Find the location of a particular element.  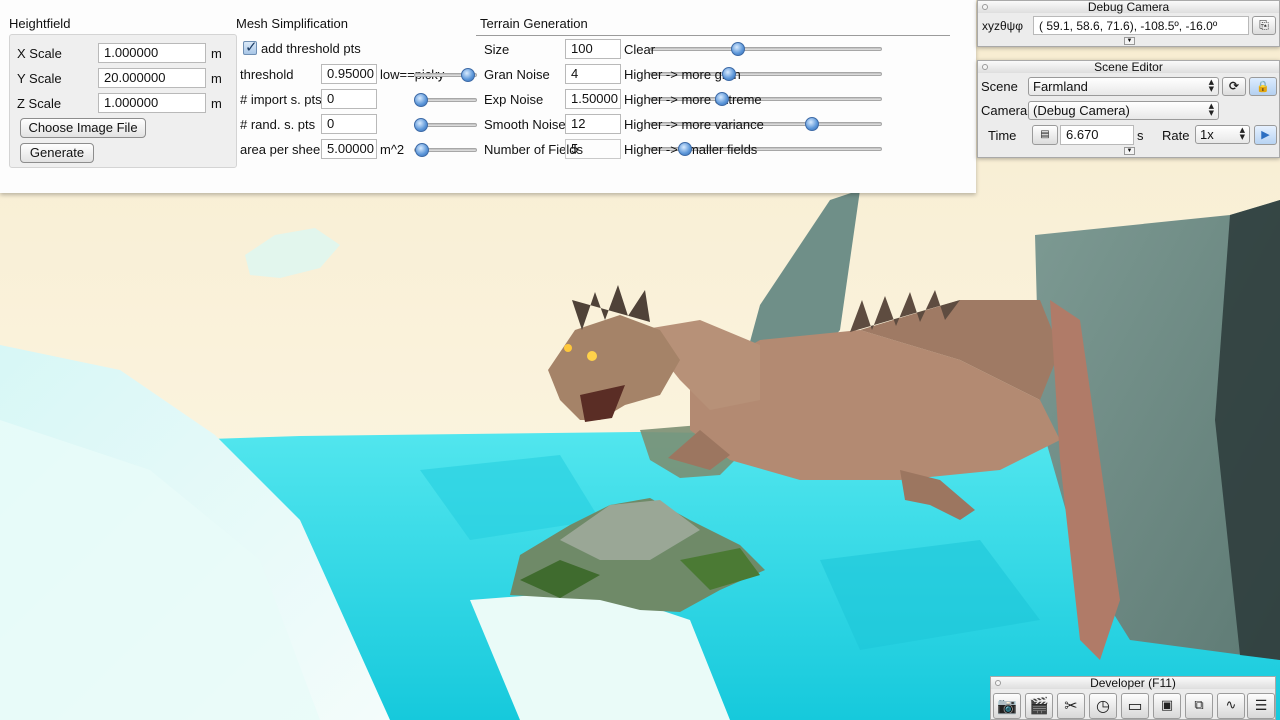

z-scale-label: Z Scale is located at coordinates (39, 103).